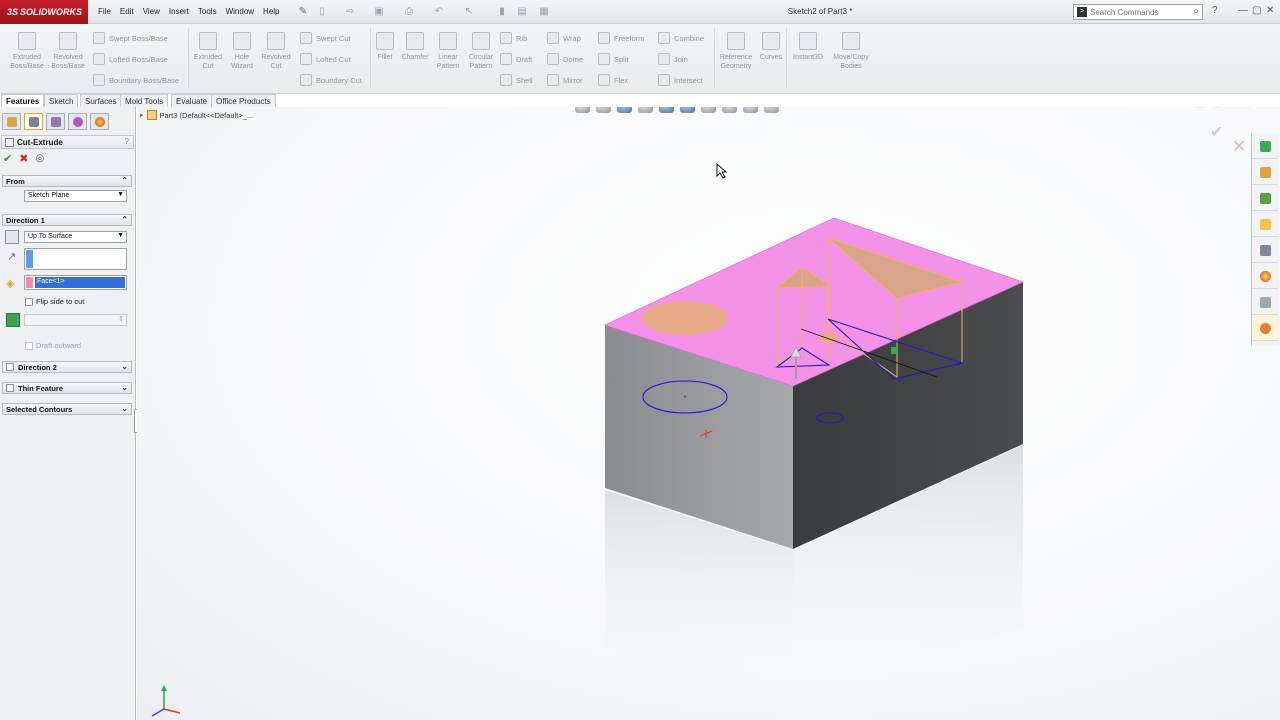 The height and width of the screenshot is (720, 1280). Describe the element at coordinates (130, 38) in the screenshot. I see `swept-boss-button: Swept Boss/Base` at that location.